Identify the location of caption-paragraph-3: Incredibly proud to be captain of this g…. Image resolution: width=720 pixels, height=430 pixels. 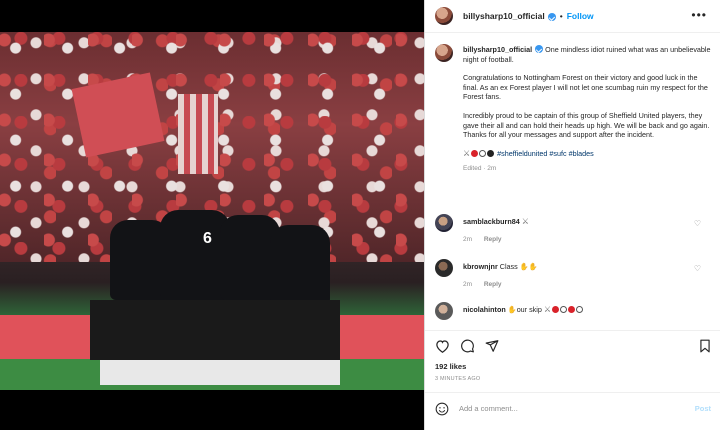
(586, 125).